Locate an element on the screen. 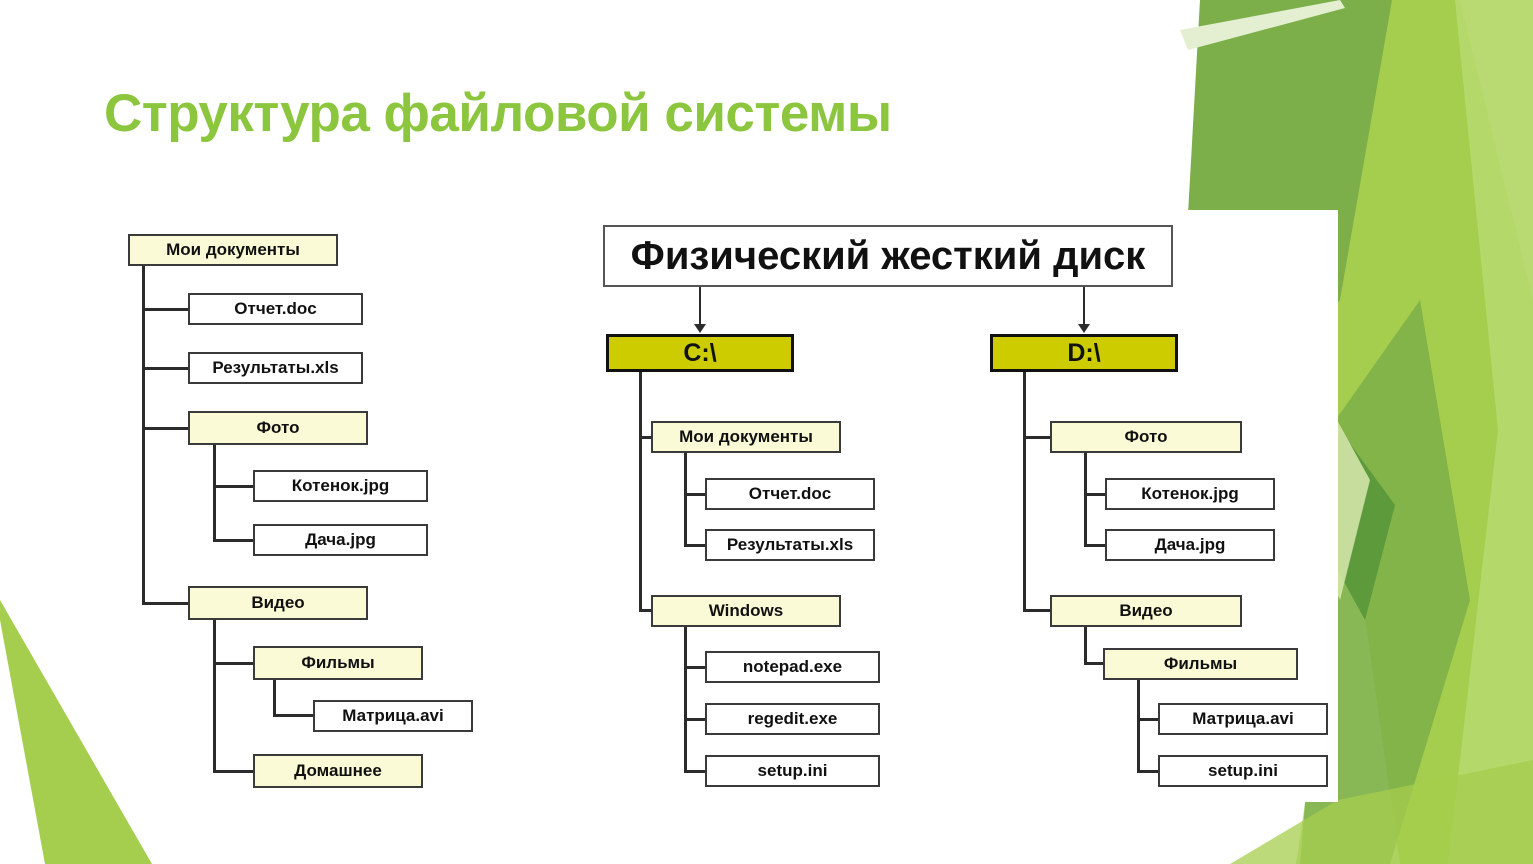 The height and width of the screenshot is (864, 1533). decor-shape-bottom-left is located at coordinates (76, 732).